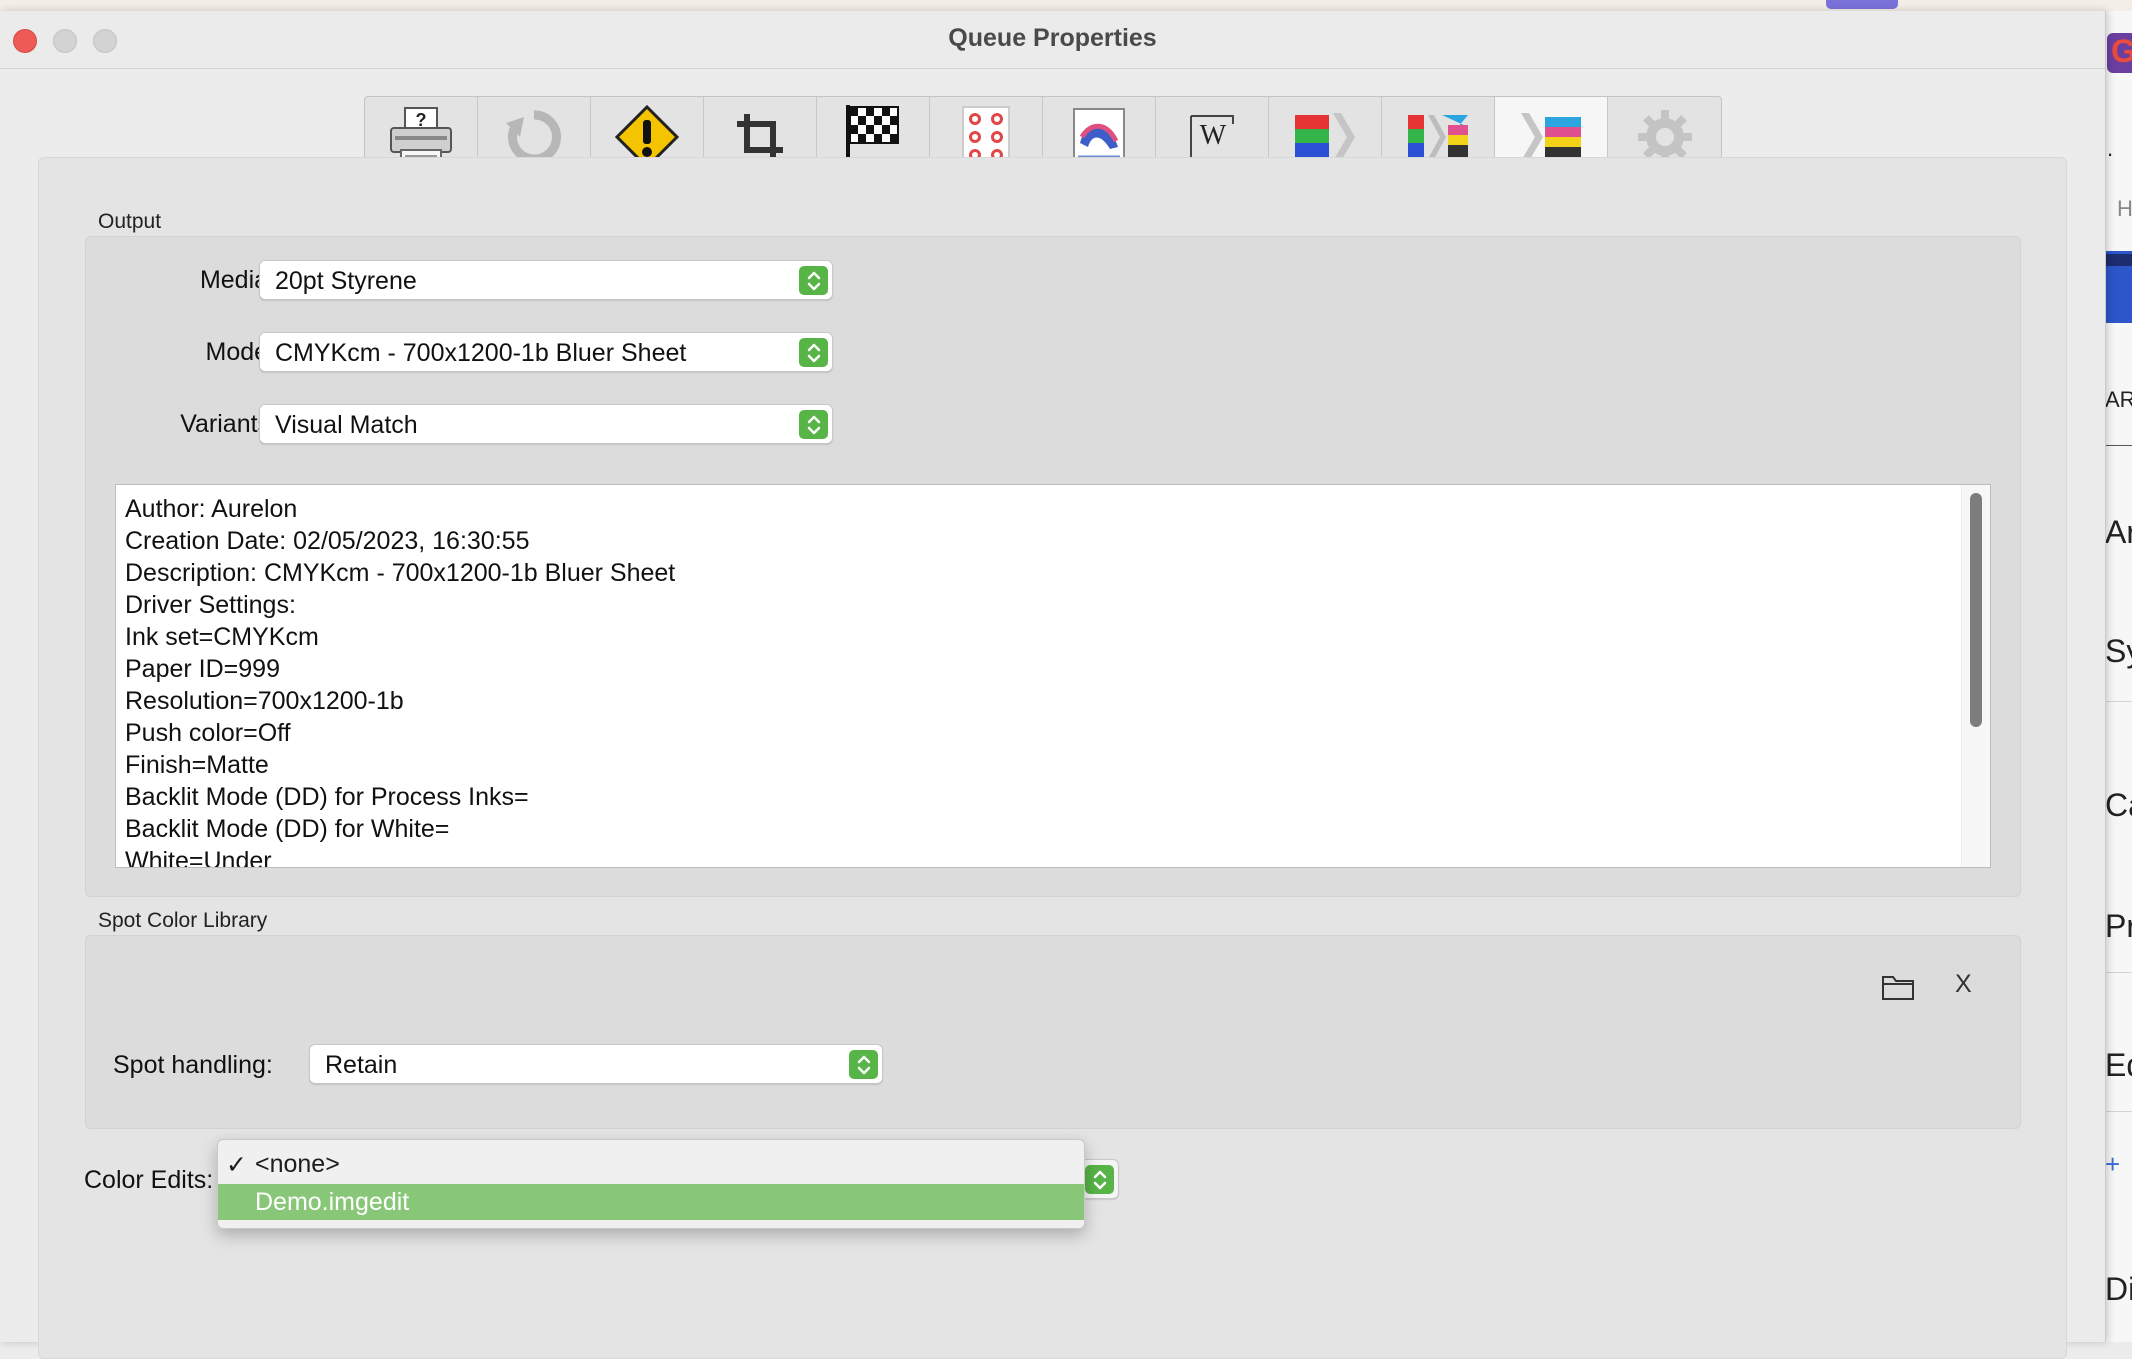 The width and height of the screenshot is (2132, 1359). I want to click on info-line: Resolution=700x1200-1b, so click(264, 701).